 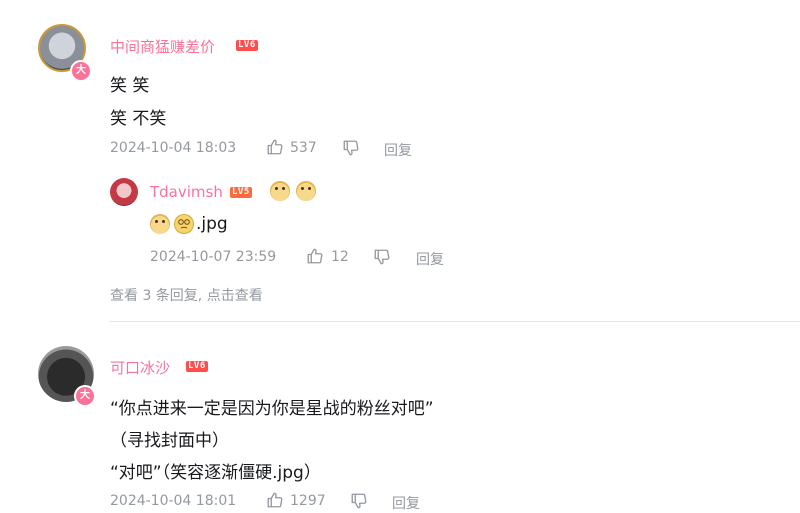 What do you see at coordinates (303, 148) in the screenshot?
I see `like-count: 537` at bounding box center [303, 148].